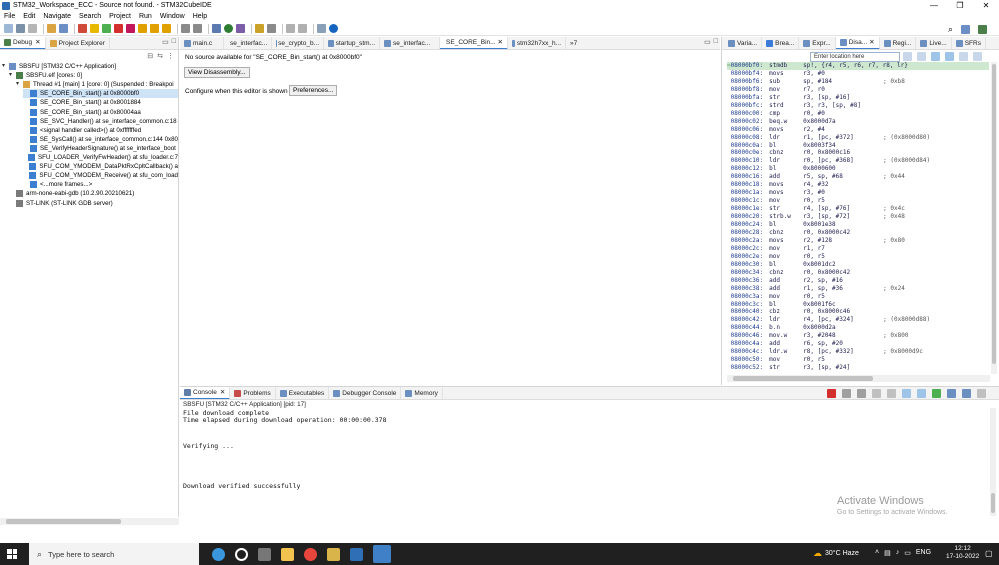  I want to click on disasm-menu-icon, so click(977, 56).